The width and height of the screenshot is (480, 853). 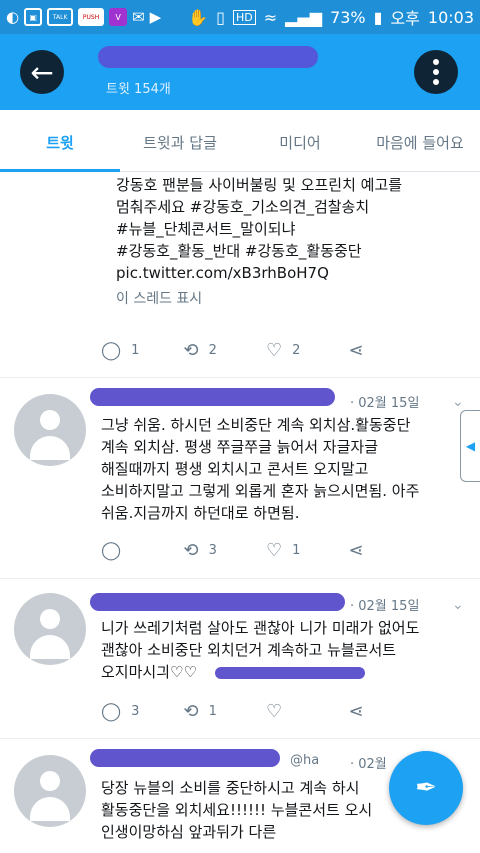 I want to click on show-thread-link: 이 스레드 표시, so click(x=159, y=298).